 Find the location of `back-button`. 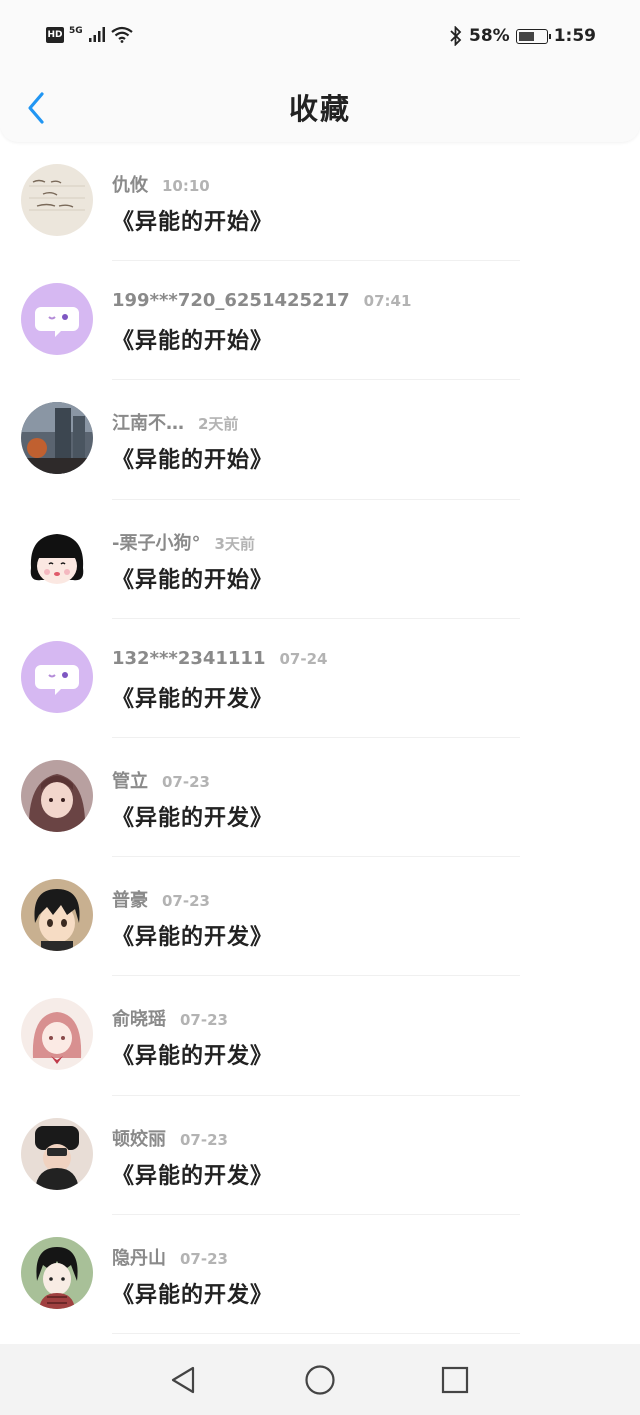

back-button is located at coordinates (36, 108).